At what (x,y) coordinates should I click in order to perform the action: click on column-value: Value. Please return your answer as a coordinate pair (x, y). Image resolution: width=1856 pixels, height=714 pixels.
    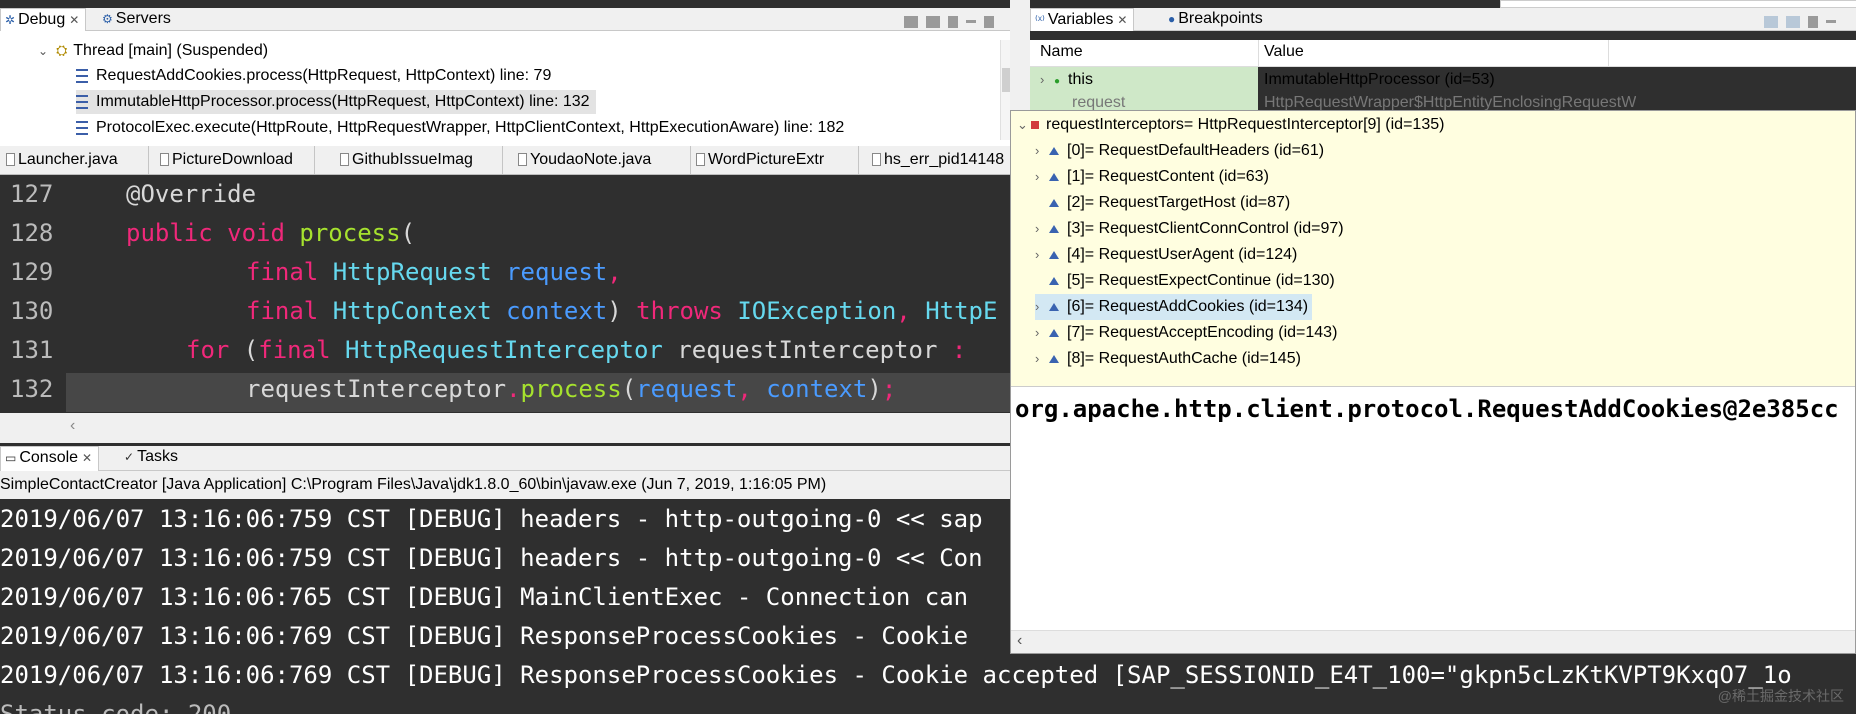
    Looking at the image, I should click on (1284, 52).